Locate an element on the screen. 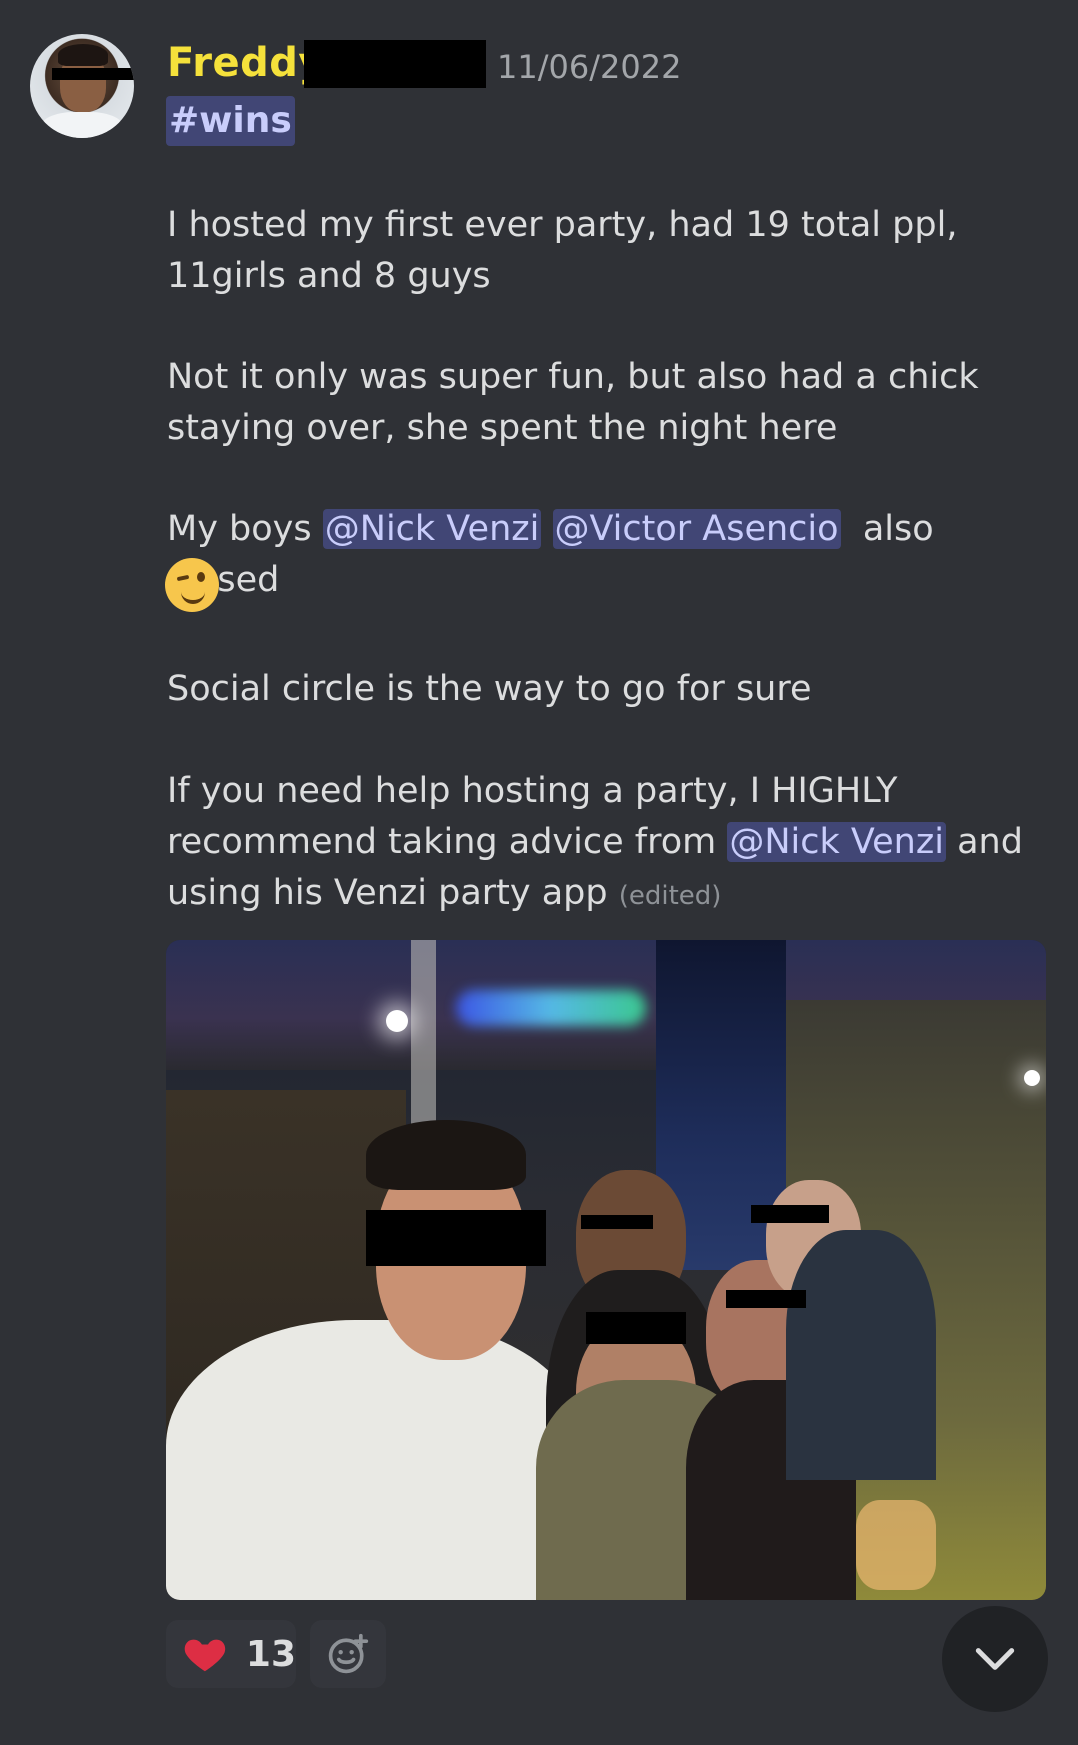 The image size is (1078, 1745). username-redaction is located at coordinates (395, 64).